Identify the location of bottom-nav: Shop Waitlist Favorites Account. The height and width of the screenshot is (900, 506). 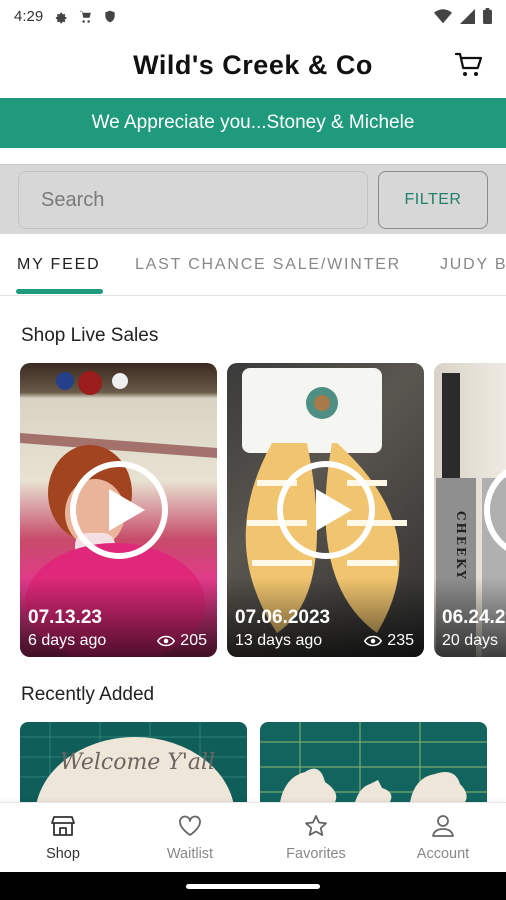
(253, 837).